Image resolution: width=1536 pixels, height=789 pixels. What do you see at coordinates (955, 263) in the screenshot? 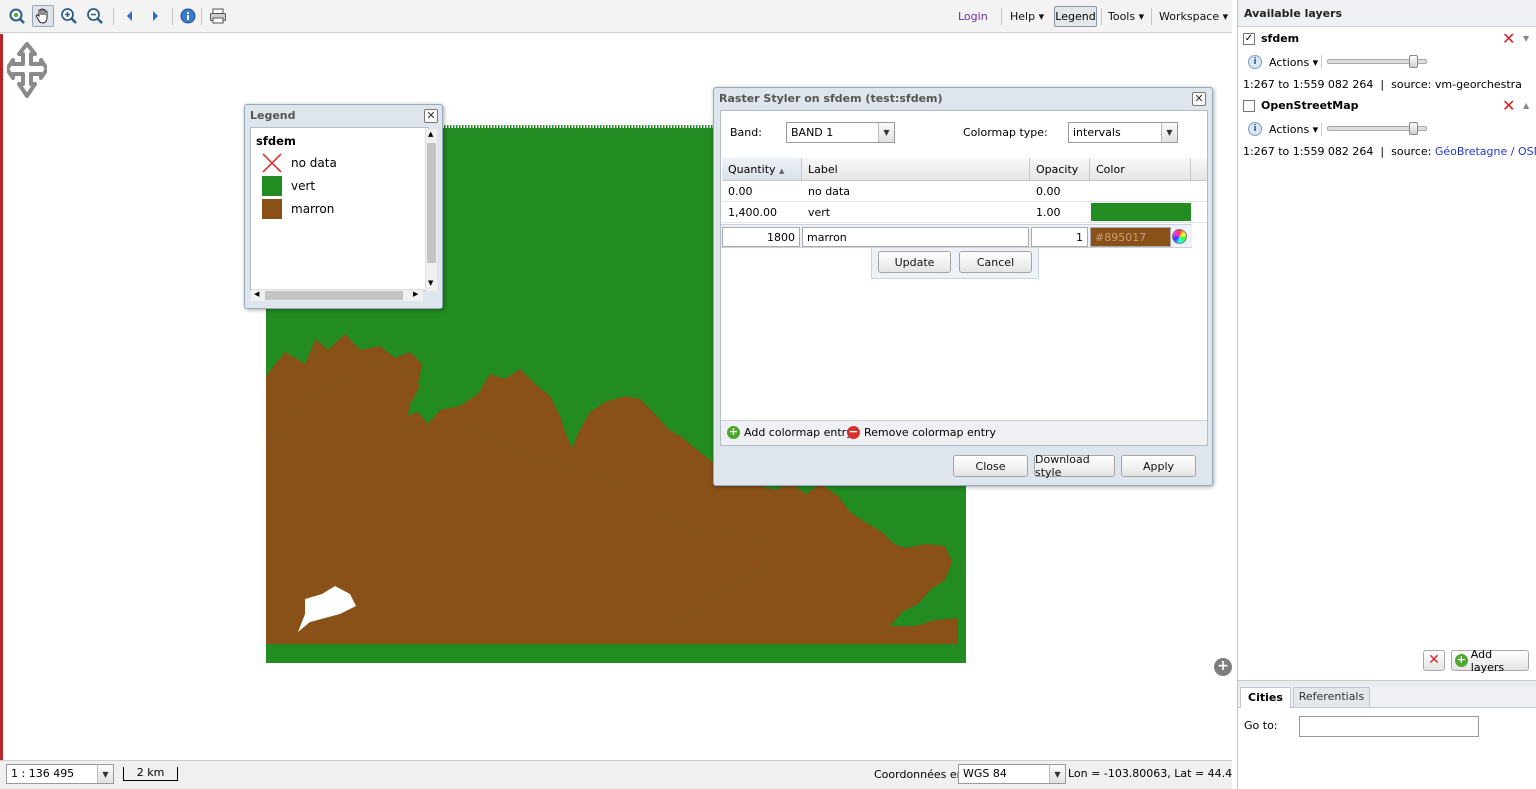
I see `editor-buttons: Update Cancel` at bounding box center [955, 263].